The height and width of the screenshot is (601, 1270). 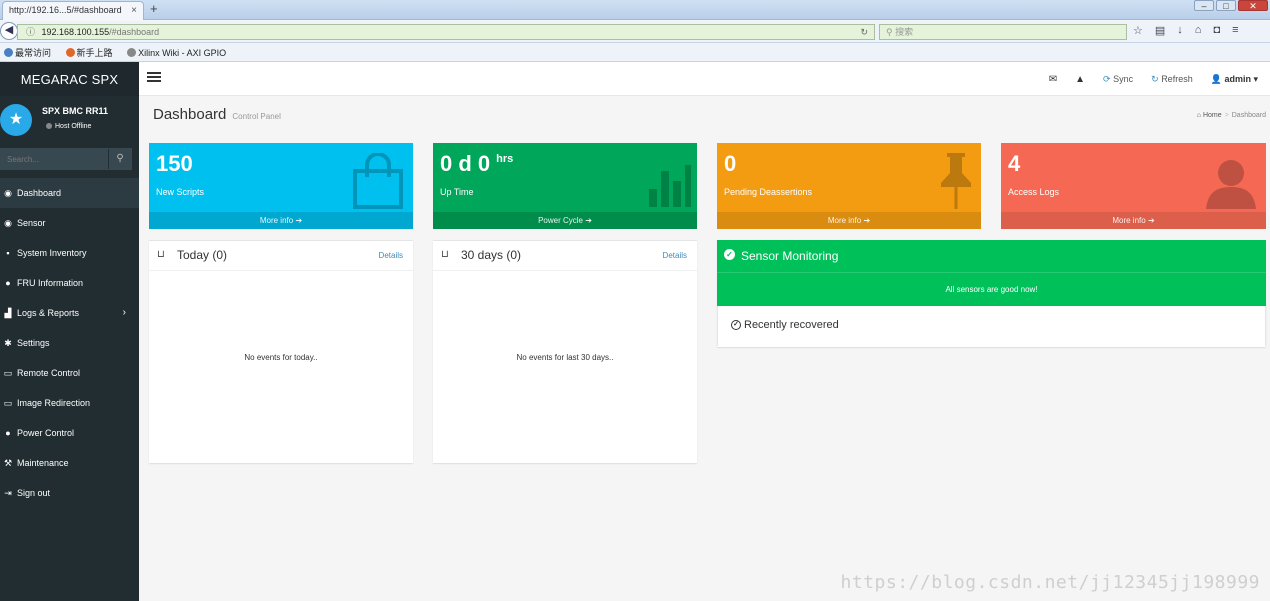 What do you see at coordinates (134, 32) in the screenshot?
I see `url-path: /#dashboard` at bounding box center [134, 32].